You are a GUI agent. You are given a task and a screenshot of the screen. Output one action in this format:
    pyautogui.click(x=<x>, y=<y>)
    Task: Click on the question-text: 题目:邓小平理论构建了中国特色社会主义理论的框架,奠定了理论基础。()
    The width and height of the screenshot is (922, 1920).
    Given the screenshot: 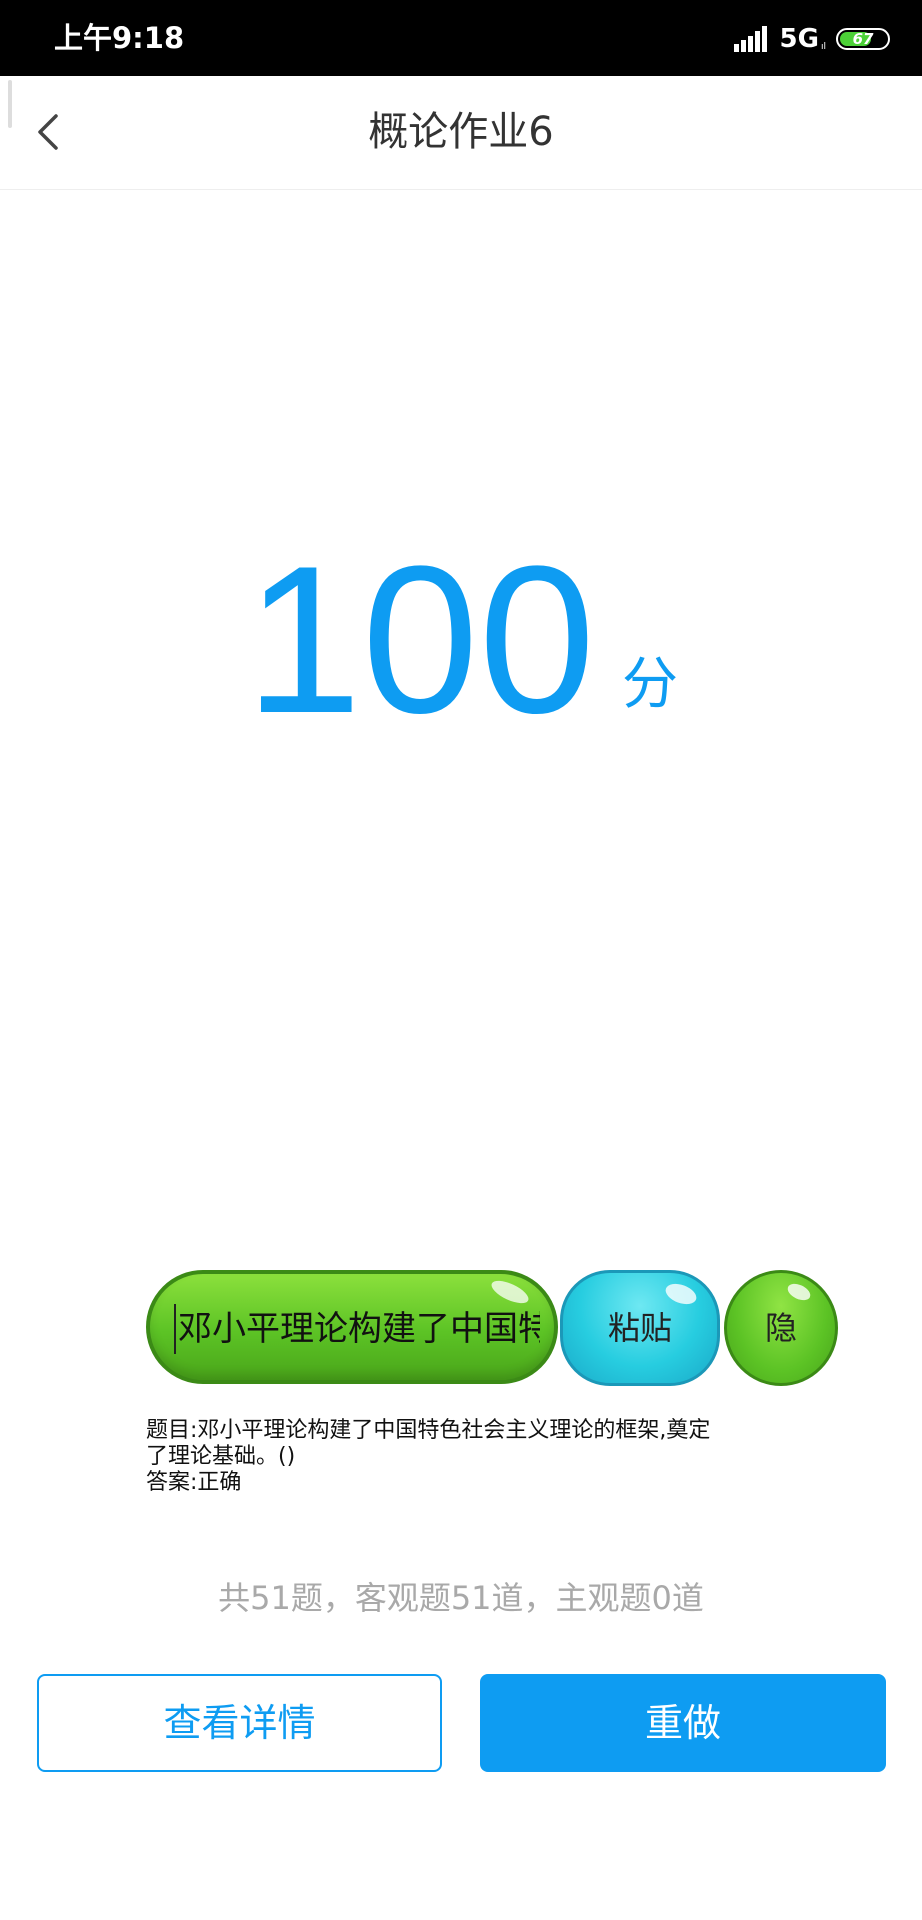 What is the action you would take?
    pyautogui.click(x=428, y=1443)
    